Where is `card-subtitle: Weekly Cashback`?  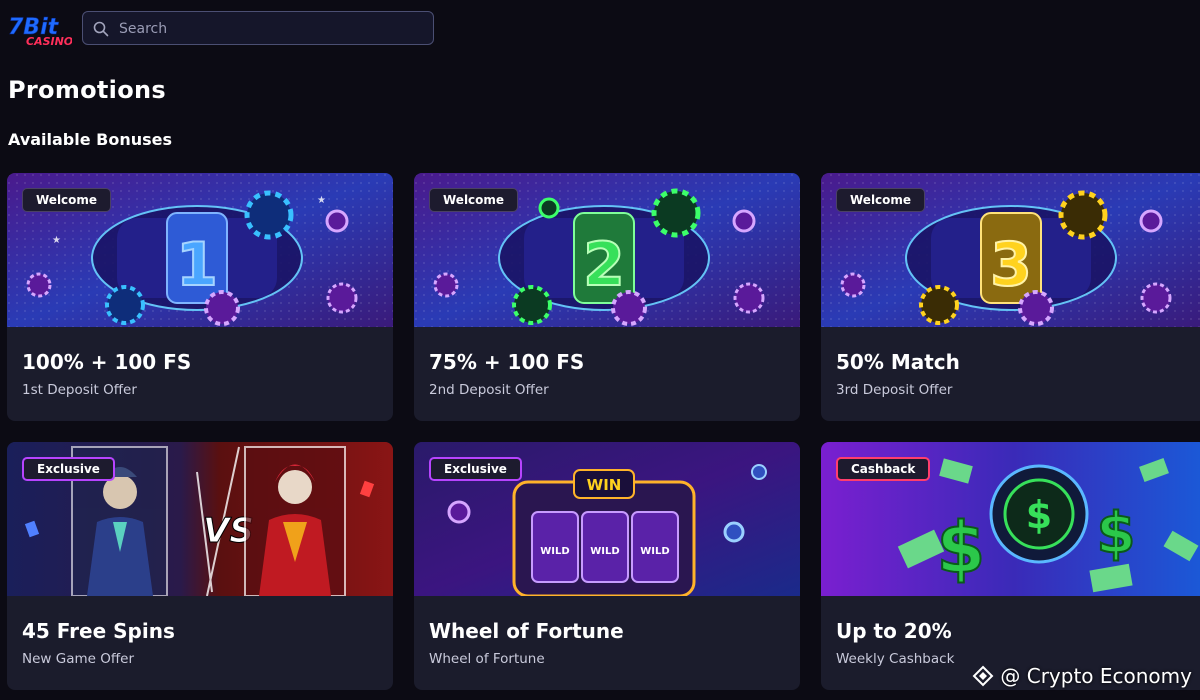 card-subtitle: Weekly Cashback is located at coordinates (895, 659).